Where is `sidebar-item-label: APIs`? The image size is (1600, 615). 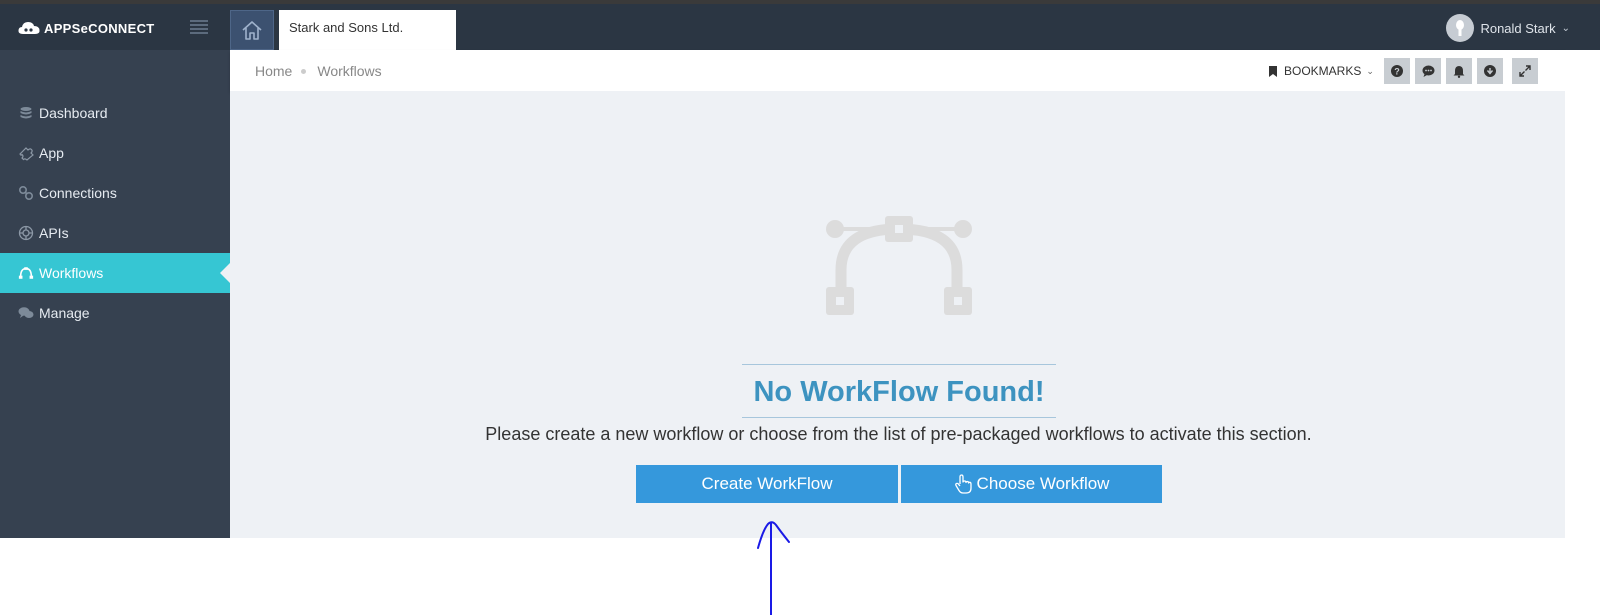
sidebar-item-label: APIs is located at coordinates (54, 233).